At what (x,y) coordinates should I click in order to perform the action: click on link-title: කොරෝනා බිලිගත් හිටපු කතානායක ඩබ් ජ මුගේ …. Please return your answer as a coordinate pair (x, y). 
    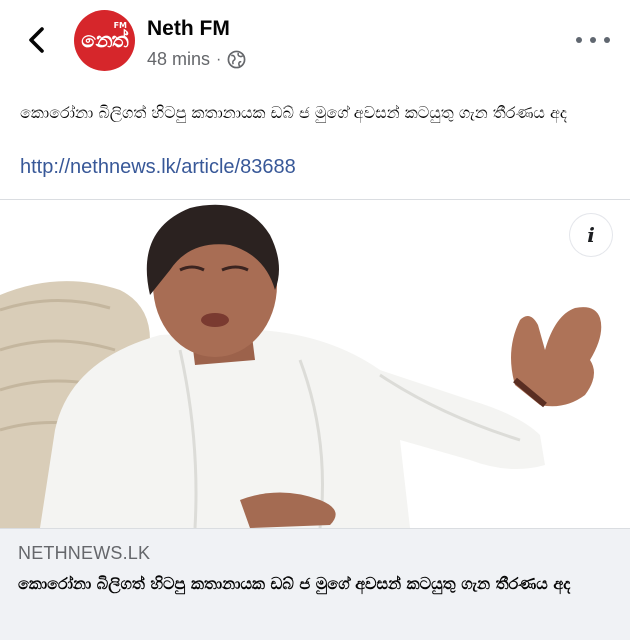
    Looking at the image, I should click on (318, 584).